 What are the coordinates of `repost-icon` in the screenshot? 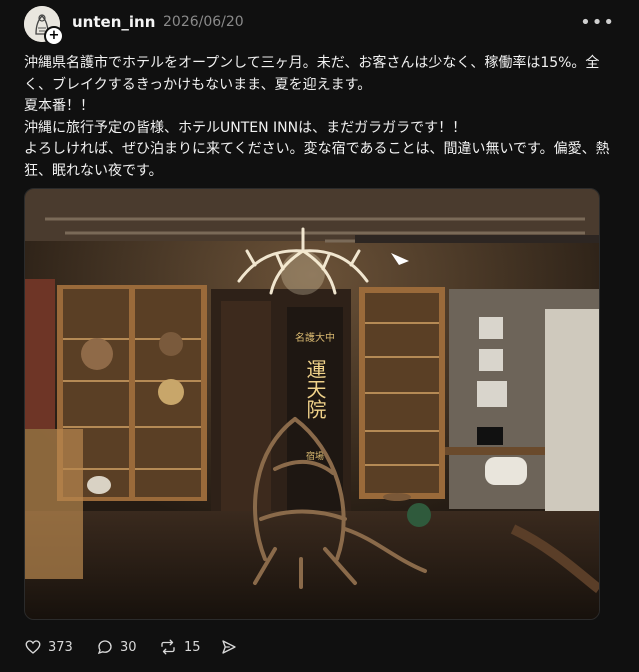 It's located at (168, 647).